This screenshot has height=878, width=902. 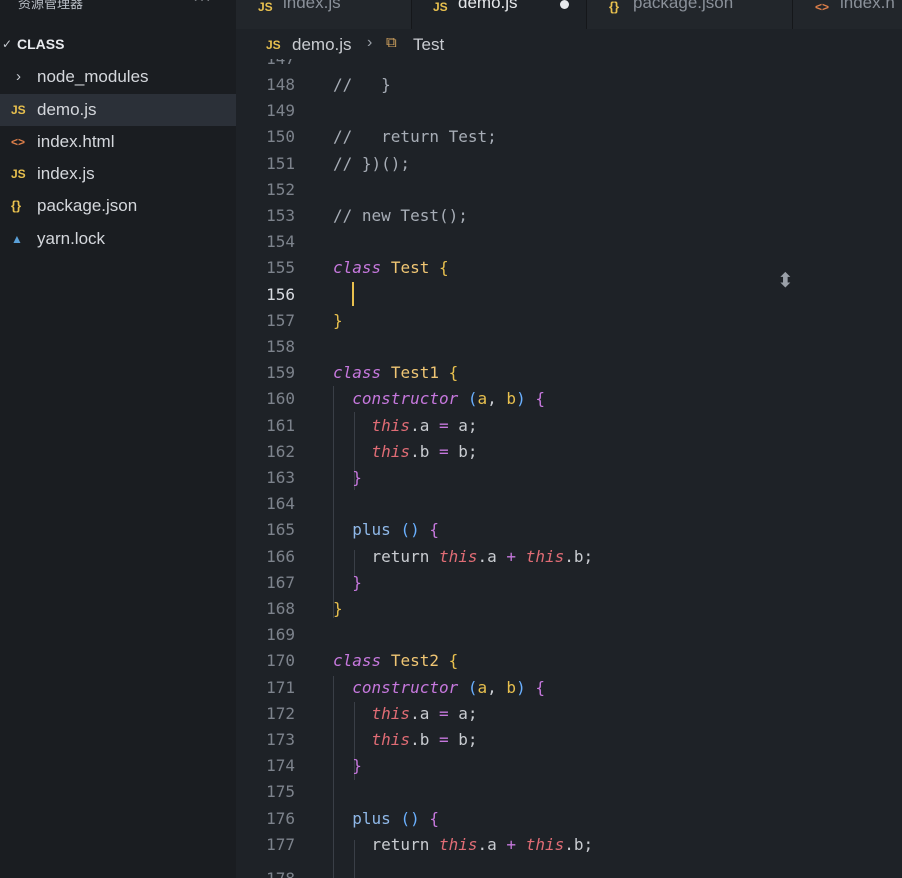 I want to click on tab-label: index.h, so click(x=867, y=6).